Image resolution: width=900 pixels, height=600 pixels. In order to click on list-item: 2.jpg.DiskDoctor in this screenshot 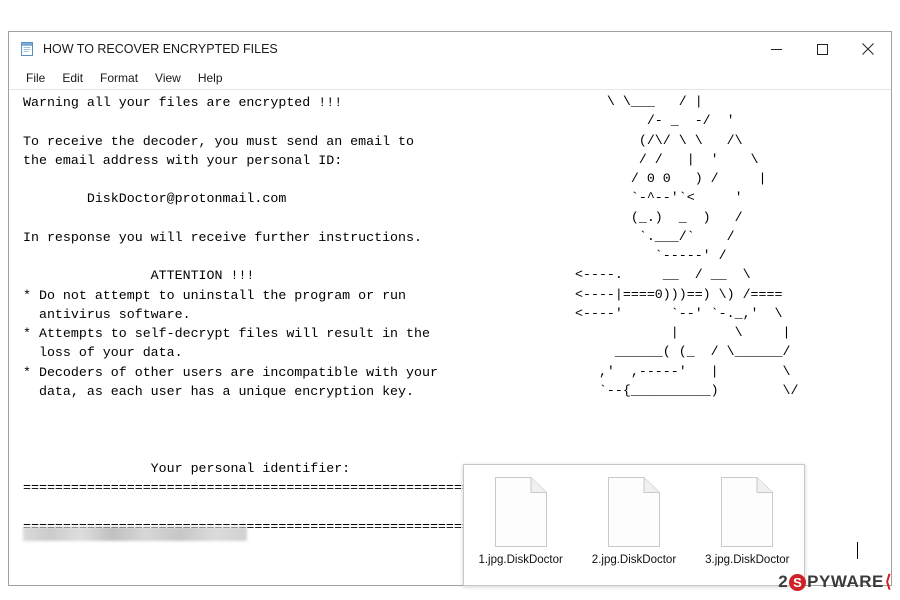, I will do `click(633, 515)`.